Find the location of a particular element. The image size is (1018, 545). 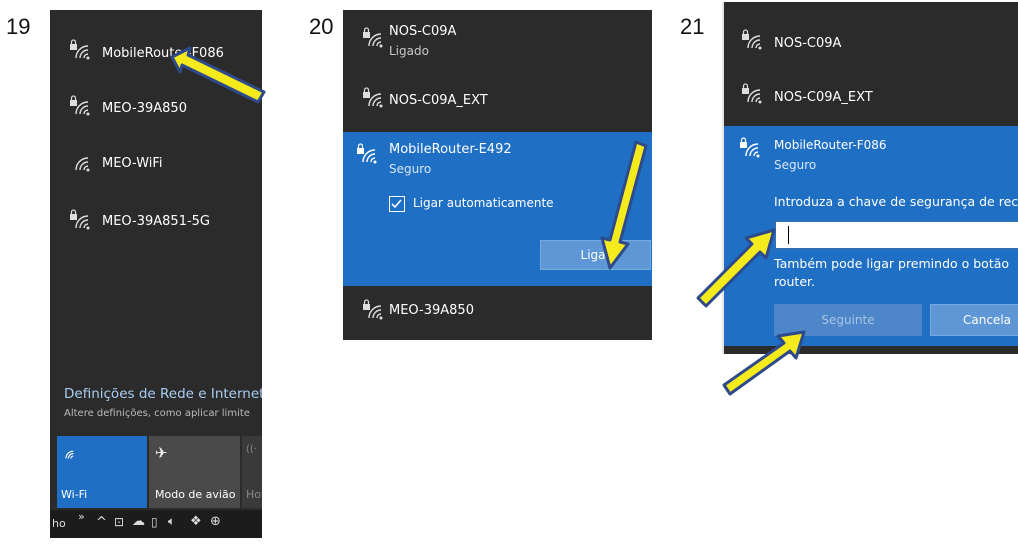

network-settings-link: Definições de Rede e Internet is located at coordinates (163, 394).